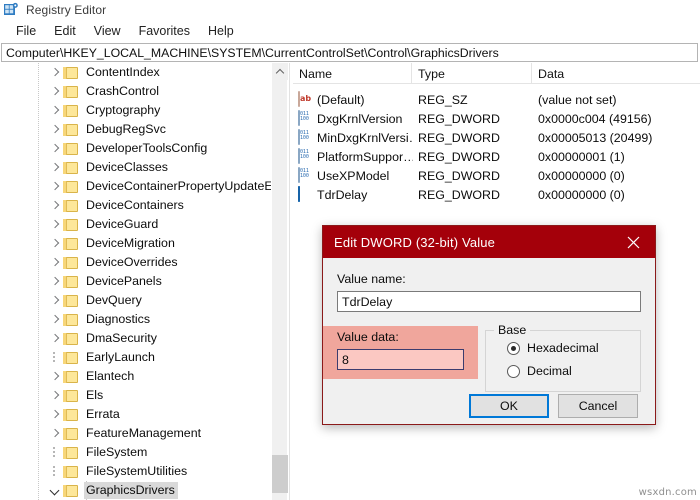 This screenshot has width=700, height=500. I want to click on tree-item-els: Els, so click(136, 395).